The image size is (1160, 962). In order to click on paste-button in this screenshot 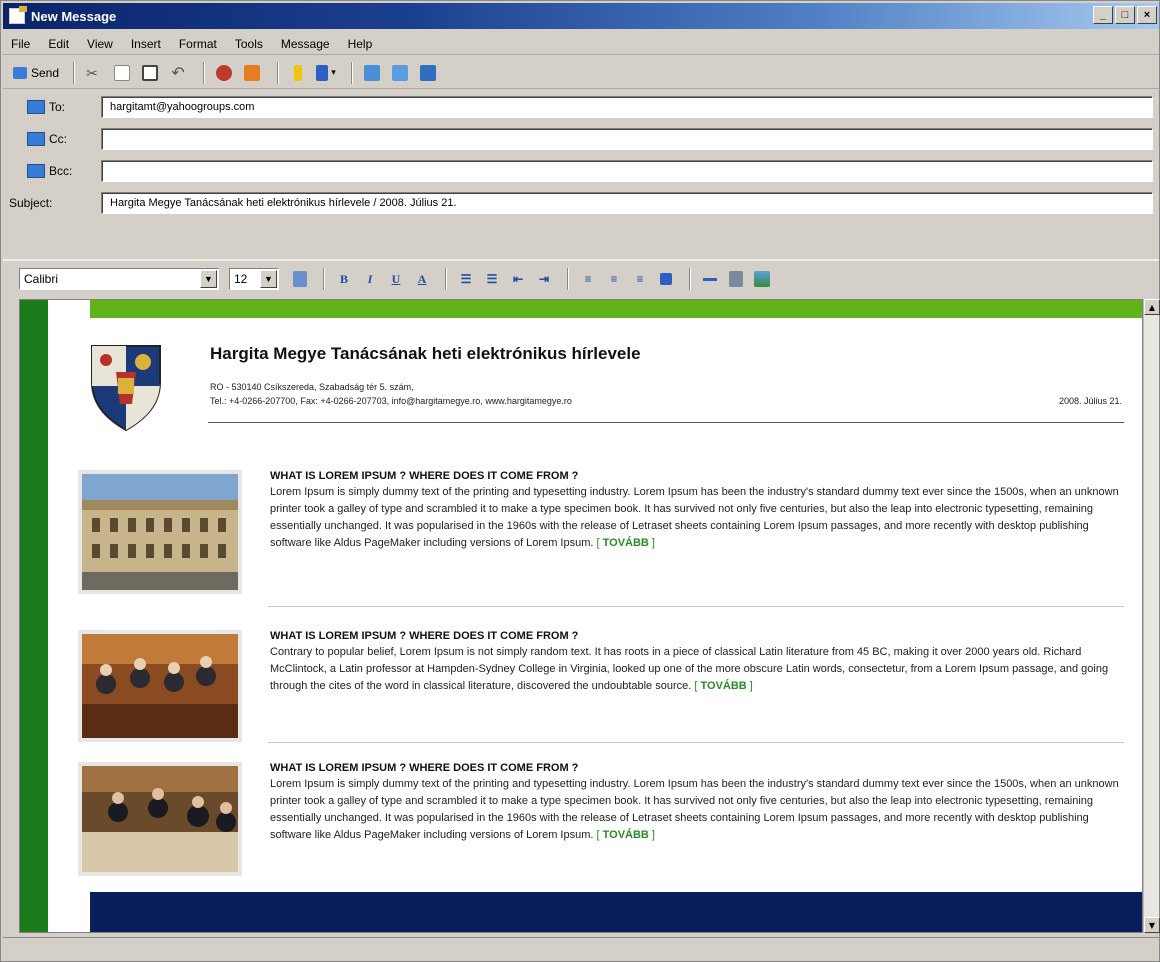, I will do `click(150, 73)`.